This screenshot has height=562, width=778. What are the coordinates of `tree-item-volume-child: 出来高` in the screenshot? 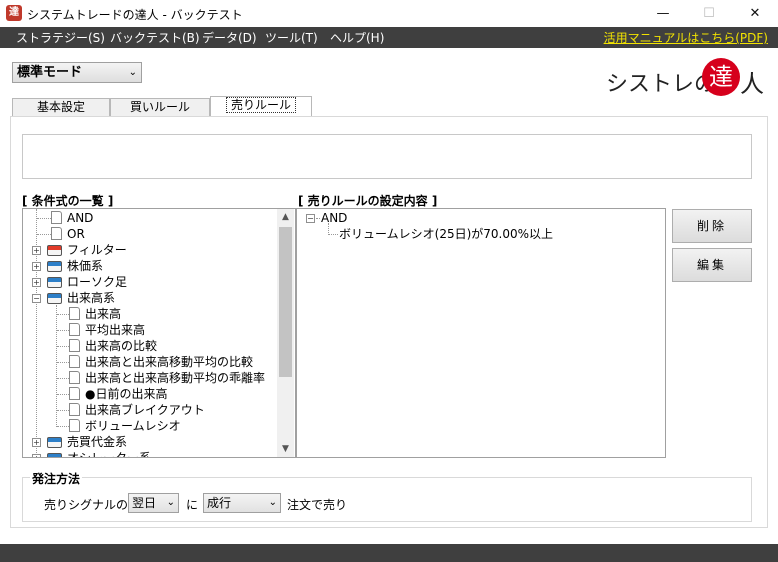 It's located at (150, 314).